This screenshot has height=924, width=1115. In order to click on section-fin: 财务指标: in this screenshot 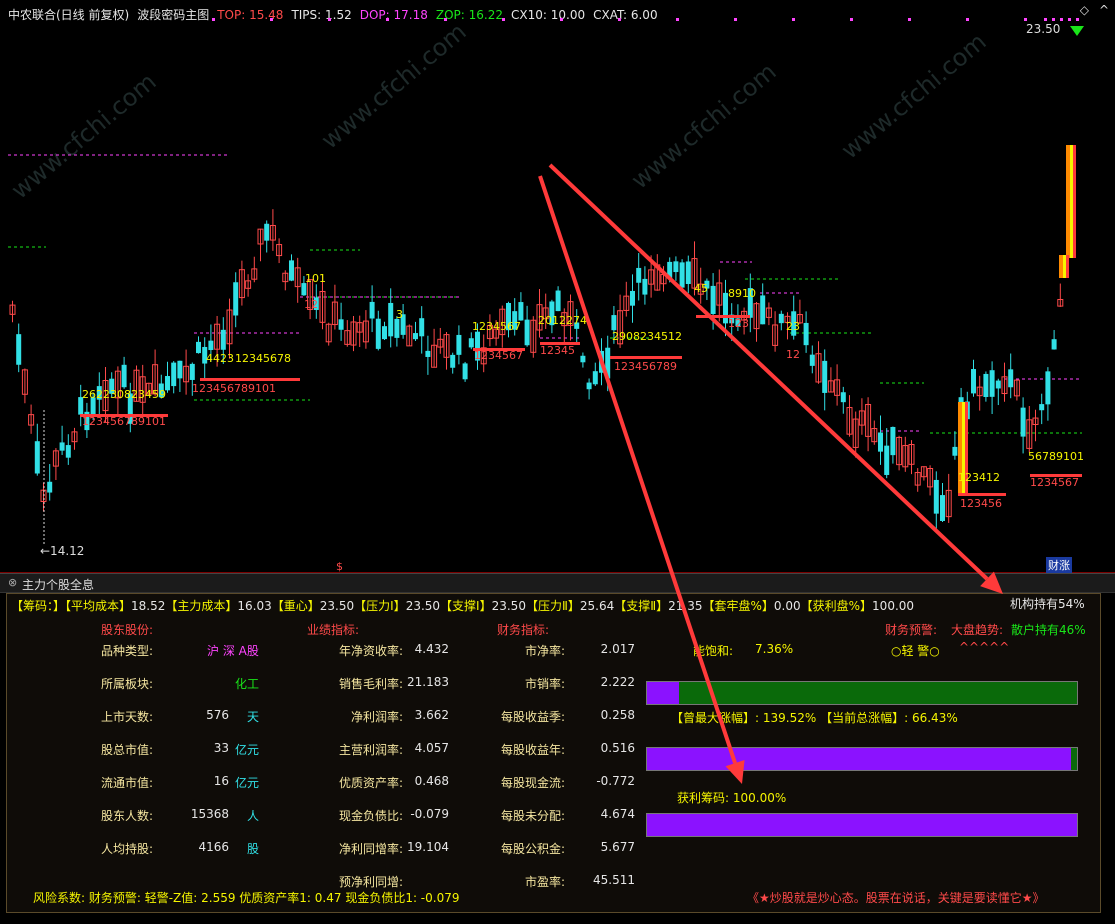, I will do `click(523, 630)`.